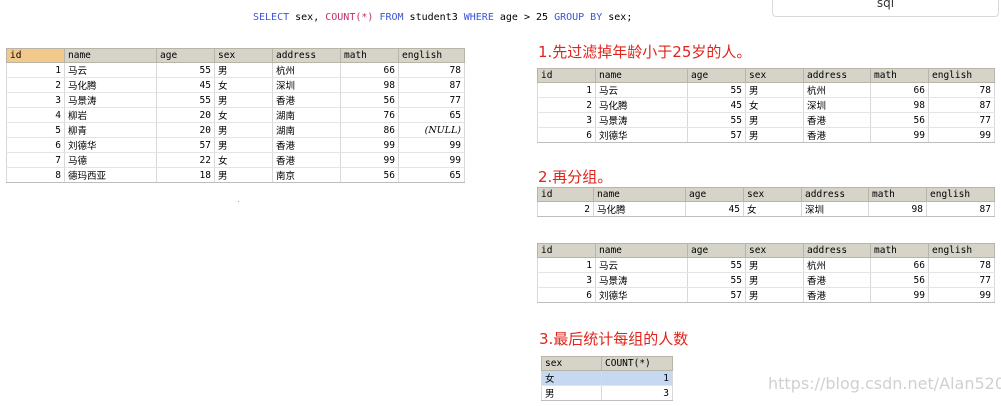 The image size is (1001, 406). Describe the element at coordinates (637, 378) in the screenshot. I see `cell-count: 1` at that location.